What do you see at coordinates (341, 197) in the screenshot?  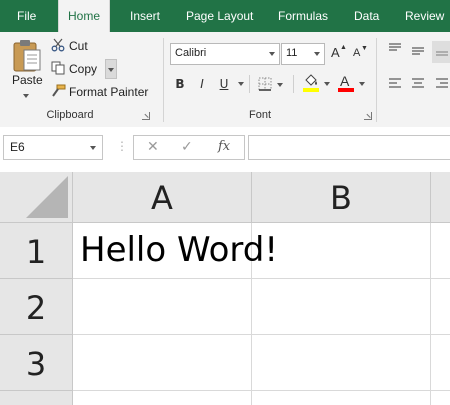 I see `column-header-b: B` at bounding box center [341, 197].